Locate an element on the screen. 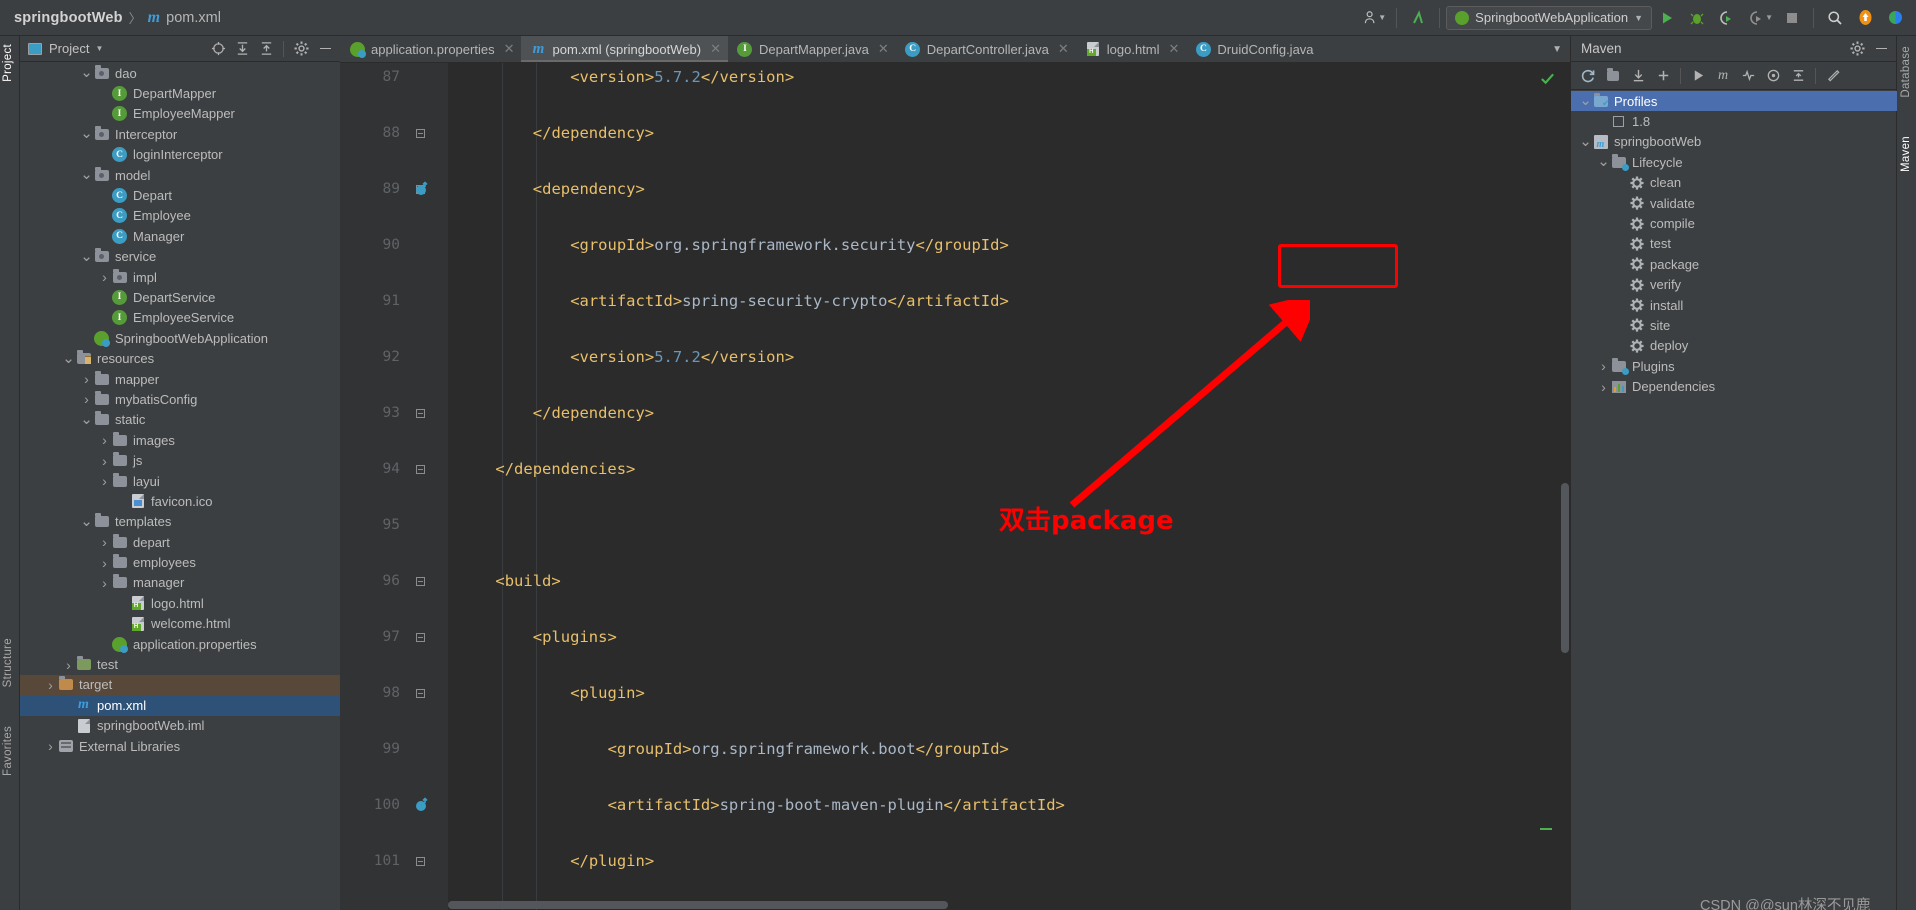 The height and width of the screenshot is (910, 1916). maven-item-1-8: 1.8 is located at coordinates (1734, 121).